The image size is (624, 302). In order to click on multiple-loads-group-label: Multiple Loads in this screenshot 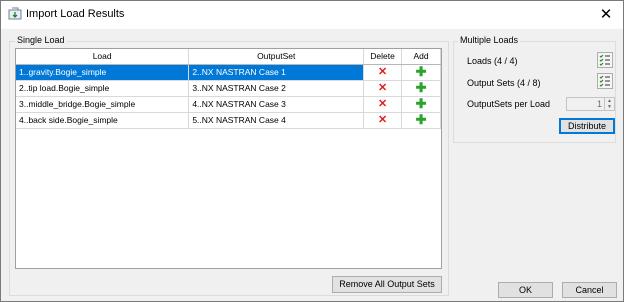, I will do `click(489, 40)`.